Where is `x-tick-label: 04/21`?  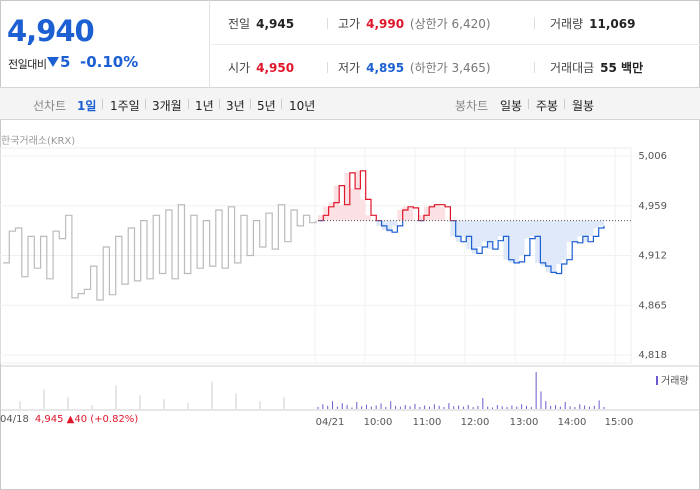 x-tick-label: 04/21 is located at coordinates (330, 422).